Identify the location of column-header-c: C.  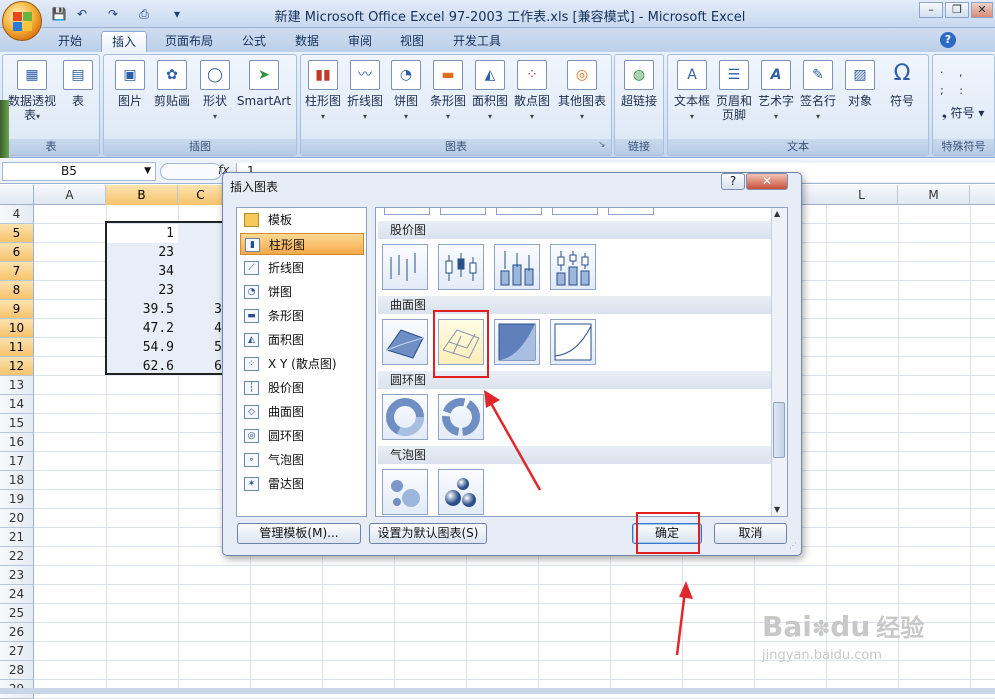
(201, 195).